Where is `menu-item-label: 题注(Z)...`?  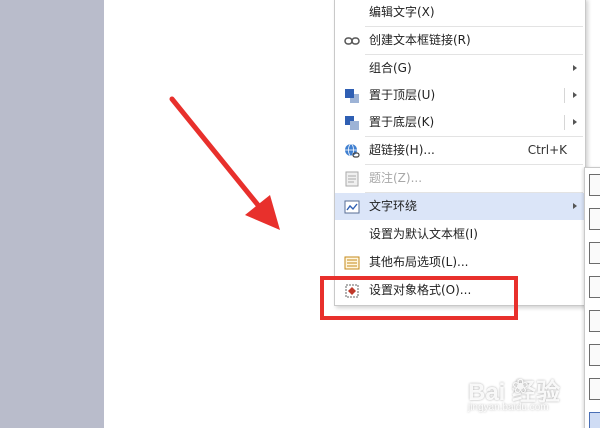 menu-item-label: 题注(Z)... is located at coordinates (396, 178).